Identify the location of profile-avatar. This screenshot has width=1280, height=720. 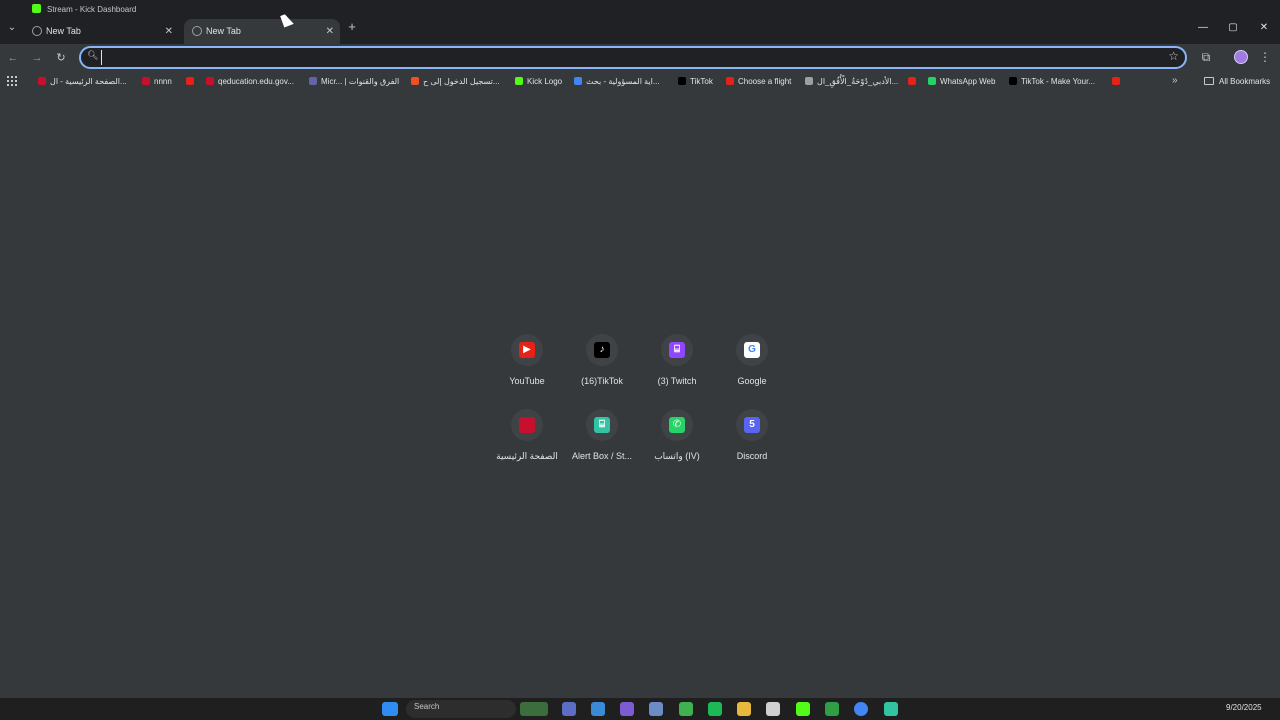
(1241, 57).